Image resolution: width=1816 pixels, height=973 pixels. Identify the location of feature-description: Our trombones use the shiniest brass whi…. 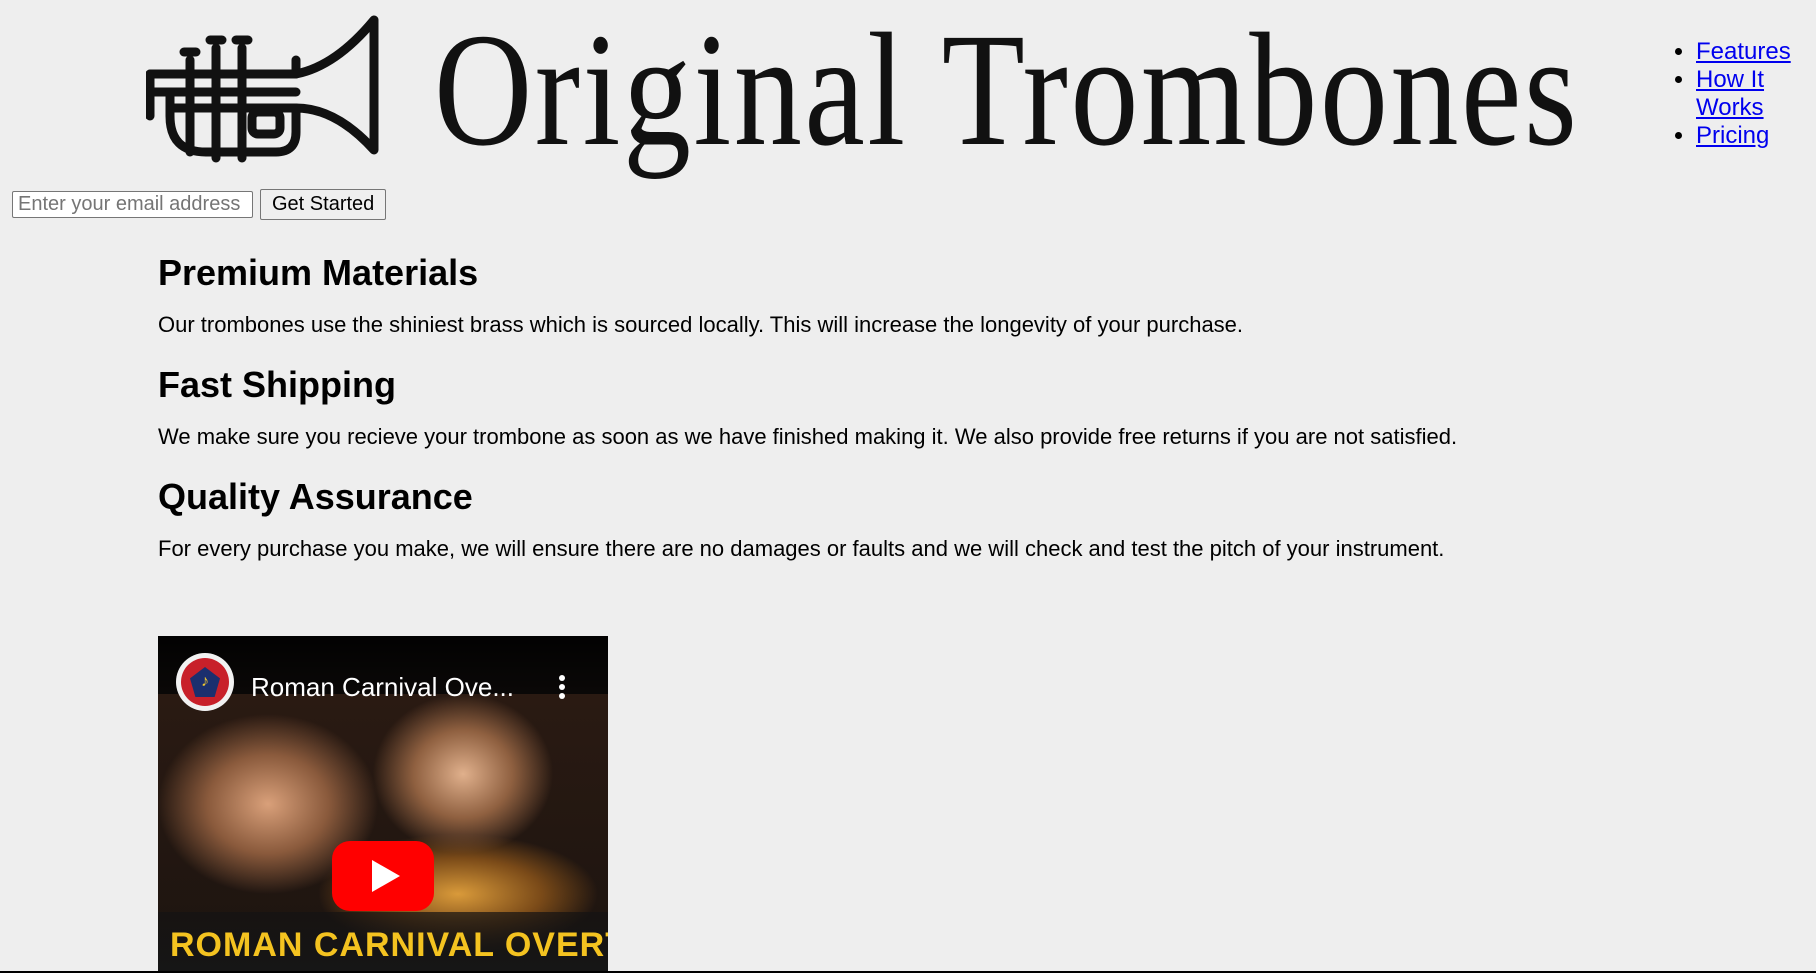
(701, 324).